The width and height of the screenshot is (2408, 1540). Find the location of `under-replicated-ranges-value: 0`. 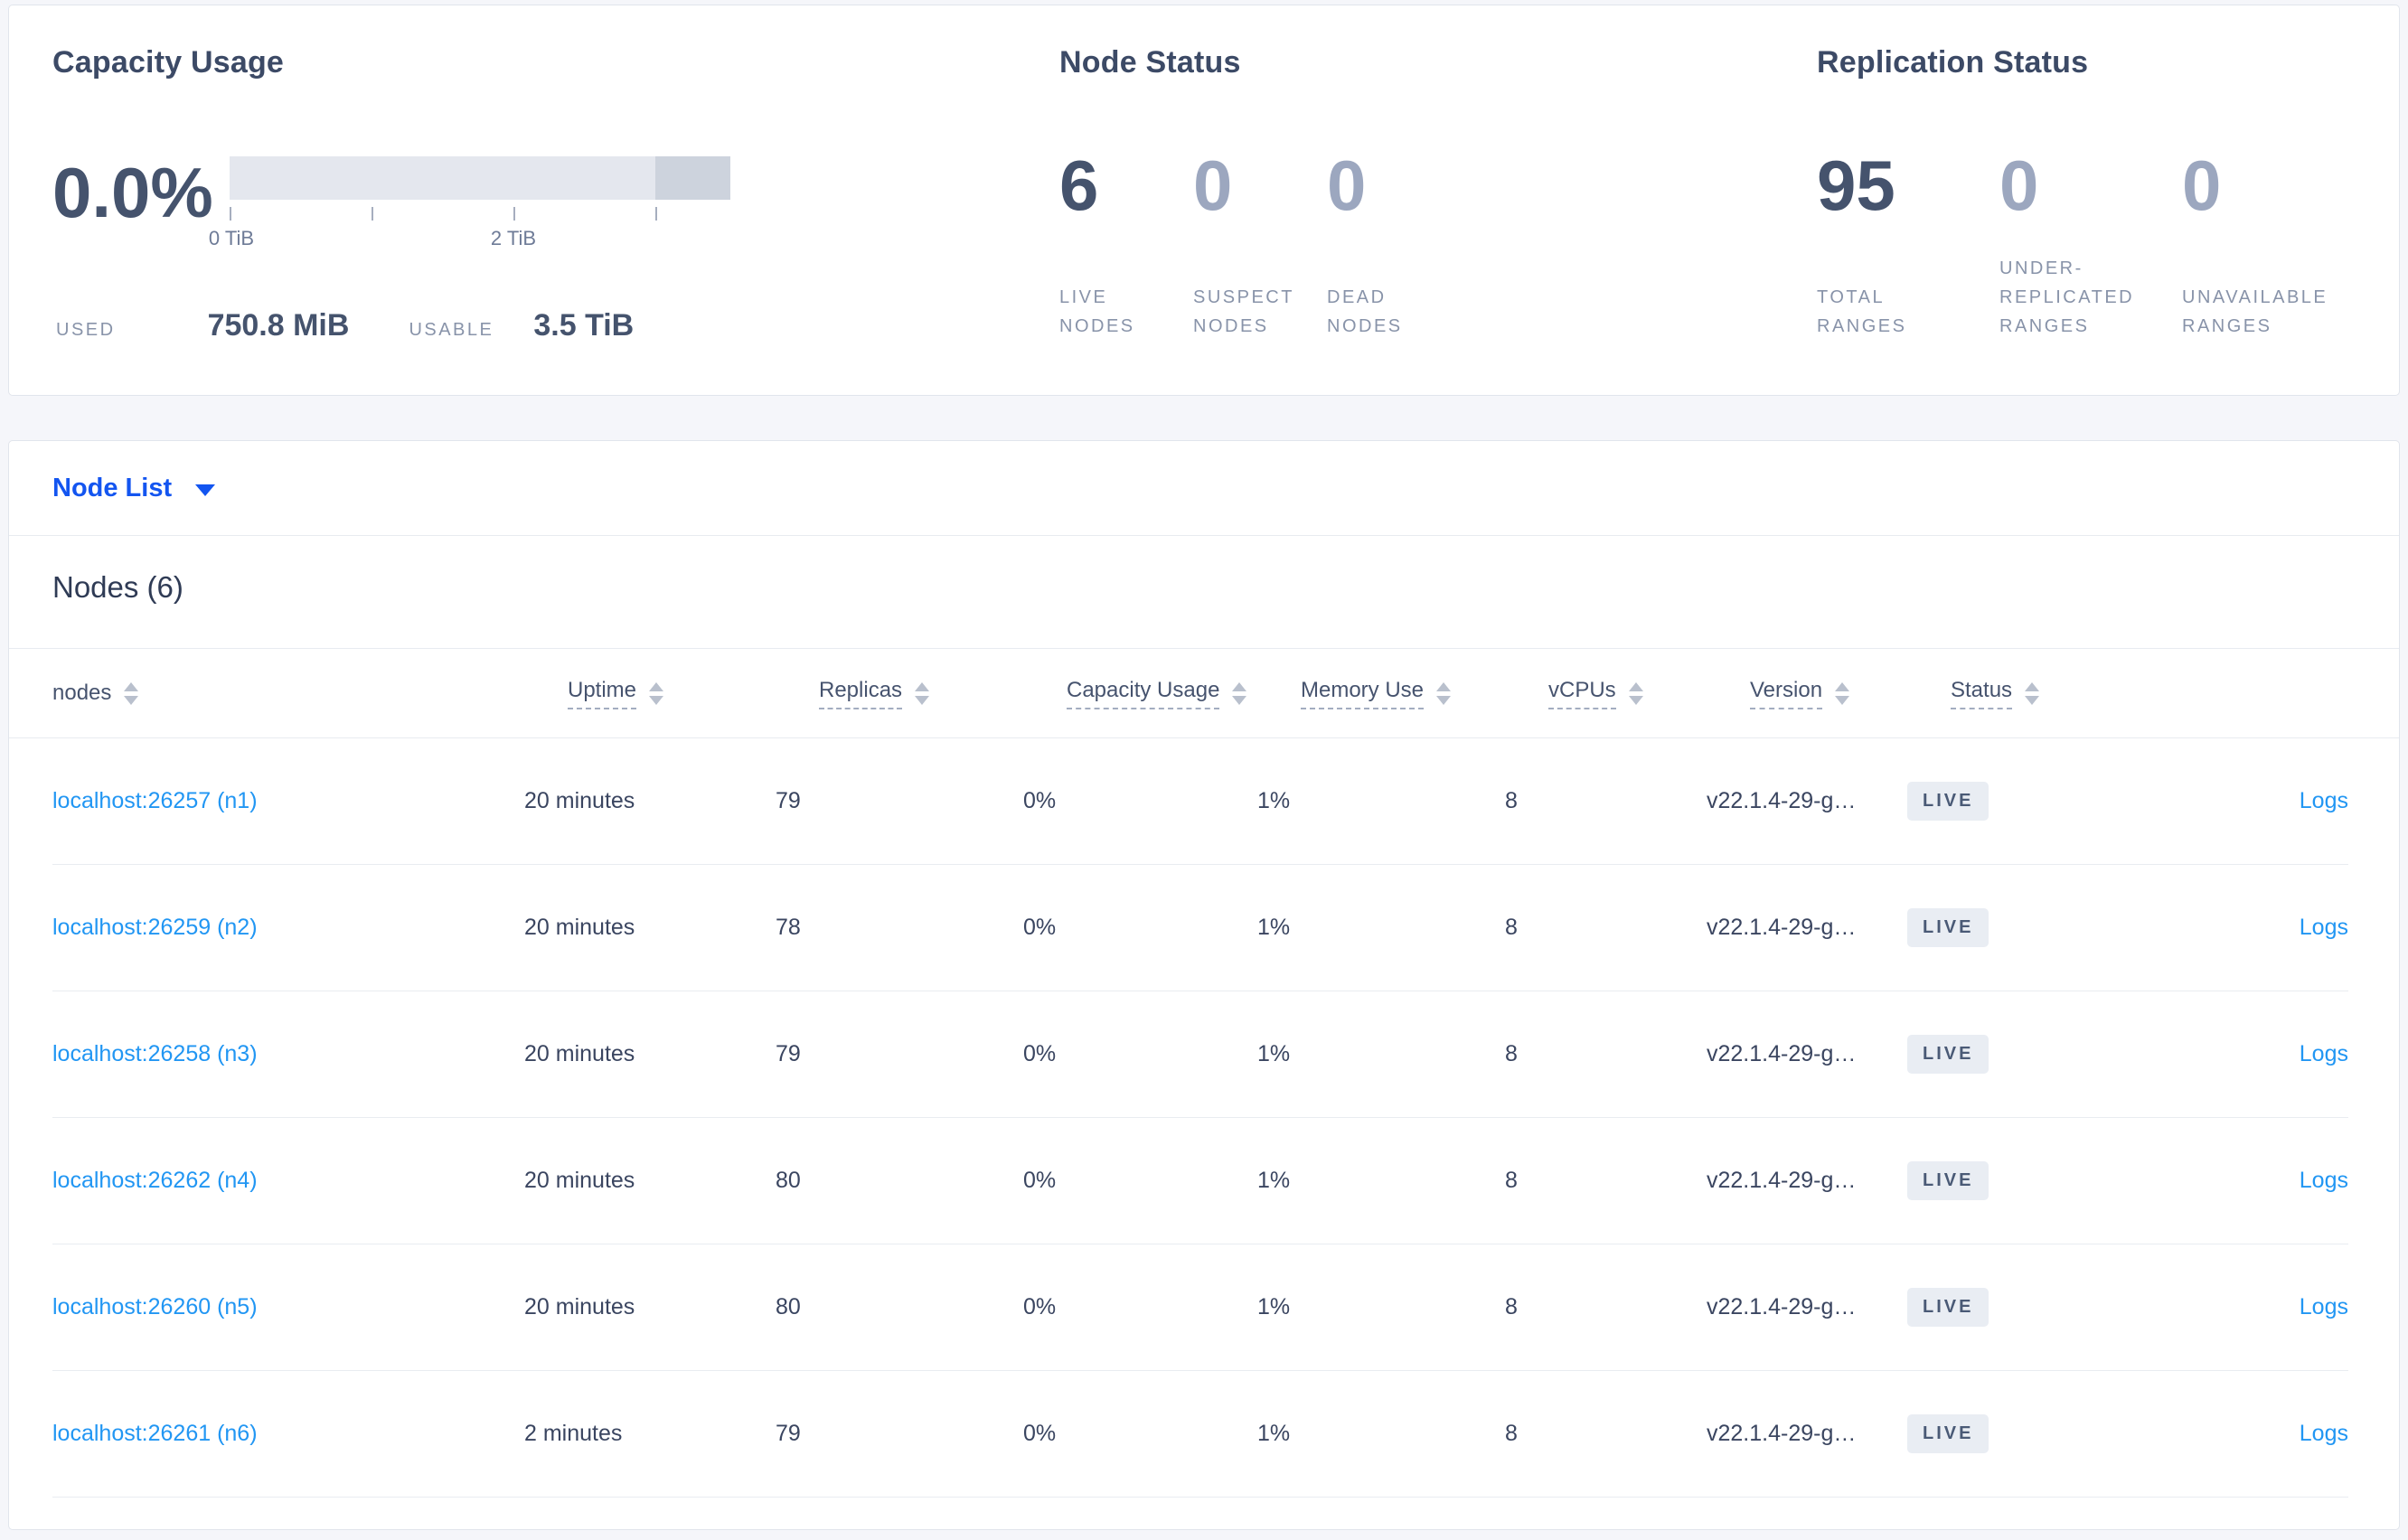

under-replicated-ranges-value: 0 is located at coordinates (2019, 185).